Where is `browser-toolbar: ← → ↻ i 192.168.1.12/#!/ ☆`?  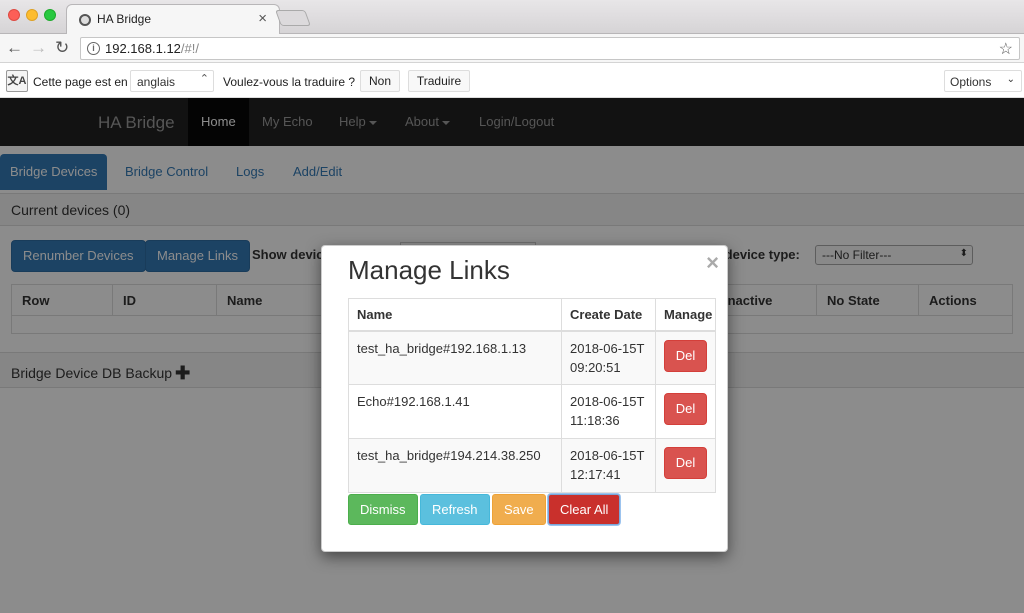 browser-toolbar: ← → ↻ i 192.168.1.12/#!/ ☆ is located at coordinates (512, 48).